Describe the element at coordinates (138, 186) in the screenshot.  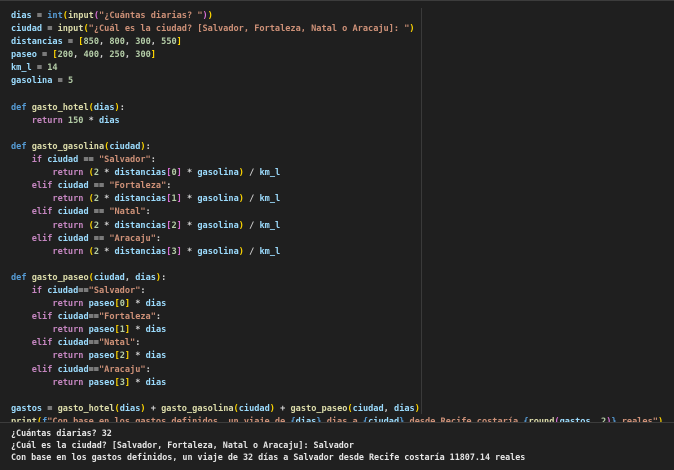
I see `code-token: "Fortaleza"` at that location.